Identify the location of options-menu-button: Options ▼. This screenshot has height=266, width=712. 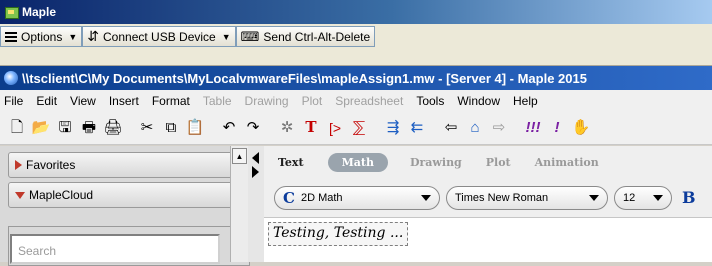
(41, 36).